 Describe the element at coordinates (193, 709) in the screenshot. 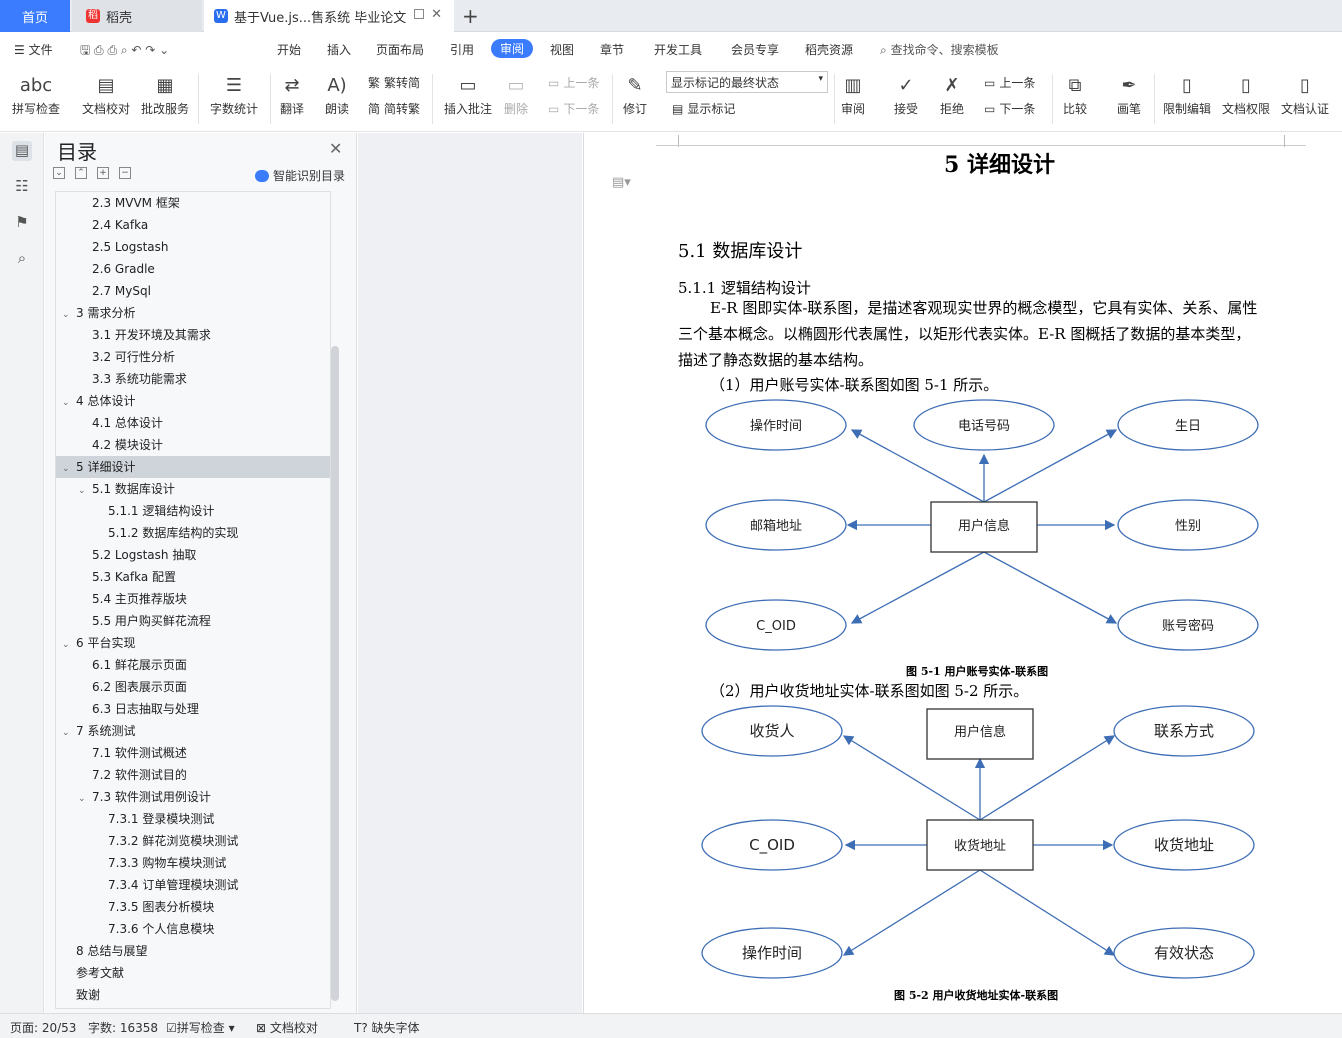

I see `toc-item: 6.3 日志抽取与处理` at that location.